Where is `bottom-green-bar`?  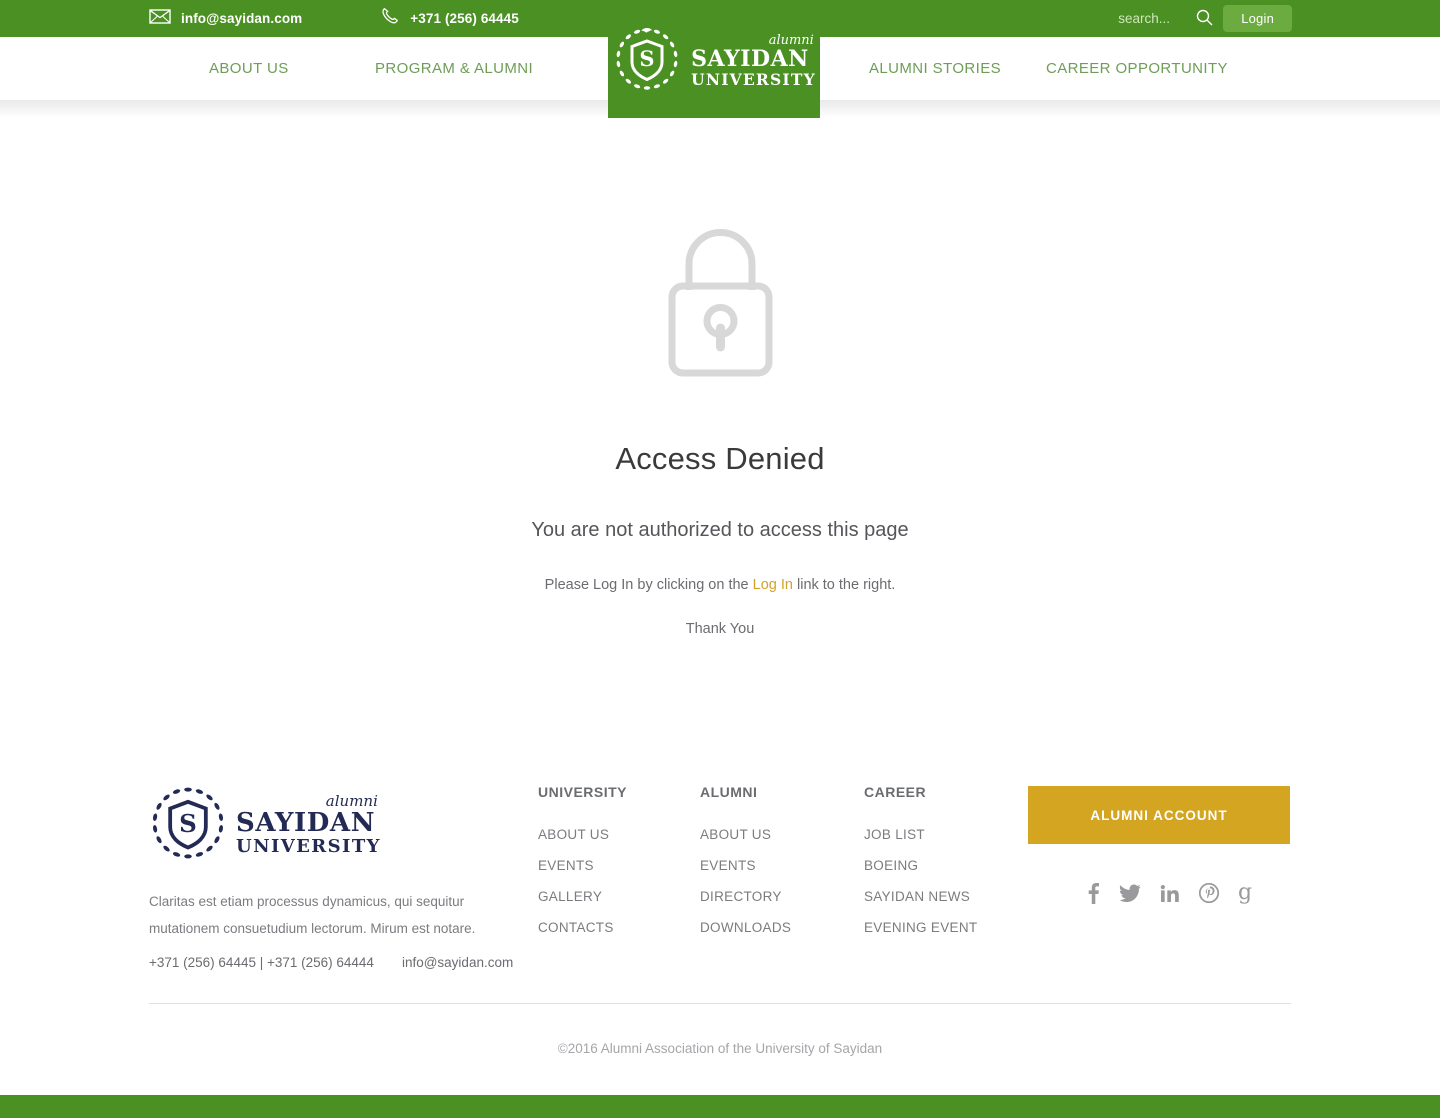
bottom-green-bar is located at coordinates (720, 1106).